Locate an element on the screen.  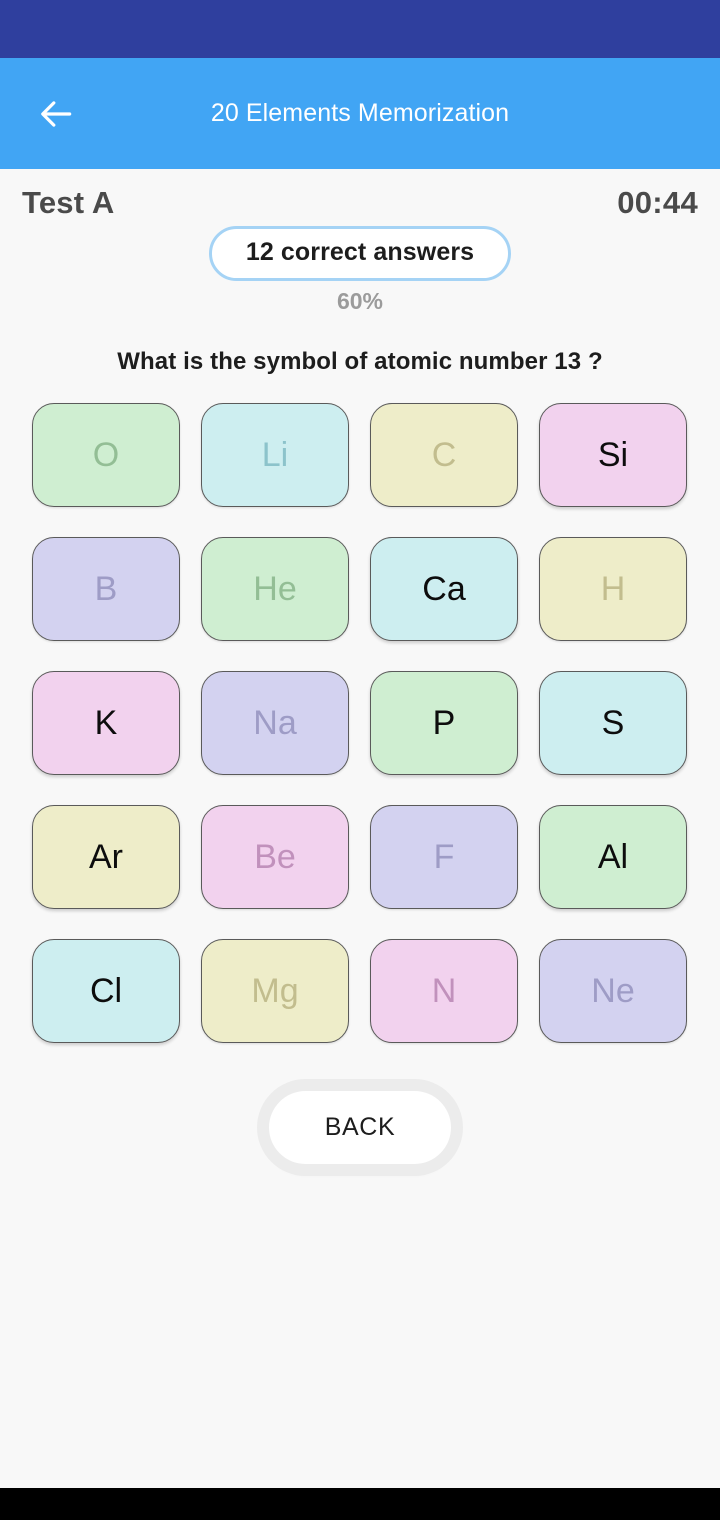
element-tile-c: C is located at coordinates (444, 455).